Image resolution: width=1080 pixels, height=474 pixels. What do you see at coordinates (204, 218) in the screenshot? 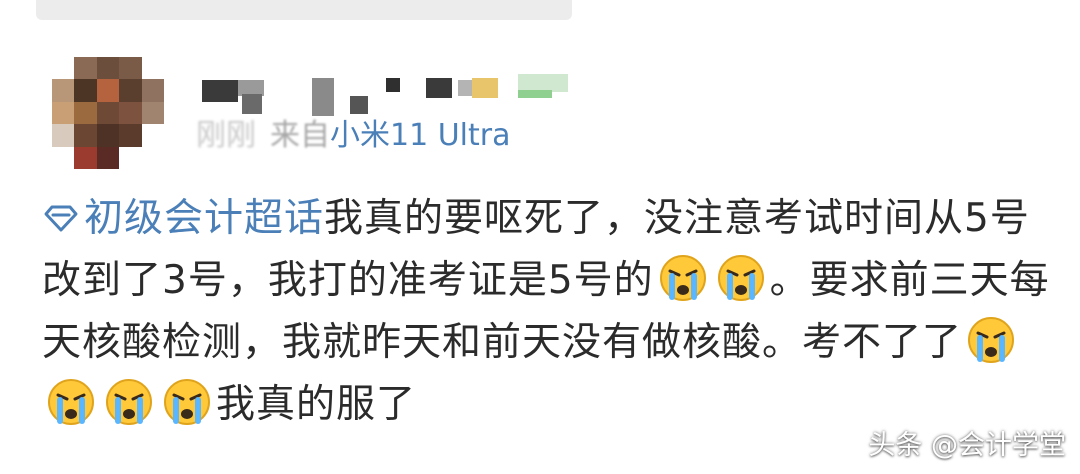
I see `topic-label: 初级会计超话` at bounding box center [204, 218].